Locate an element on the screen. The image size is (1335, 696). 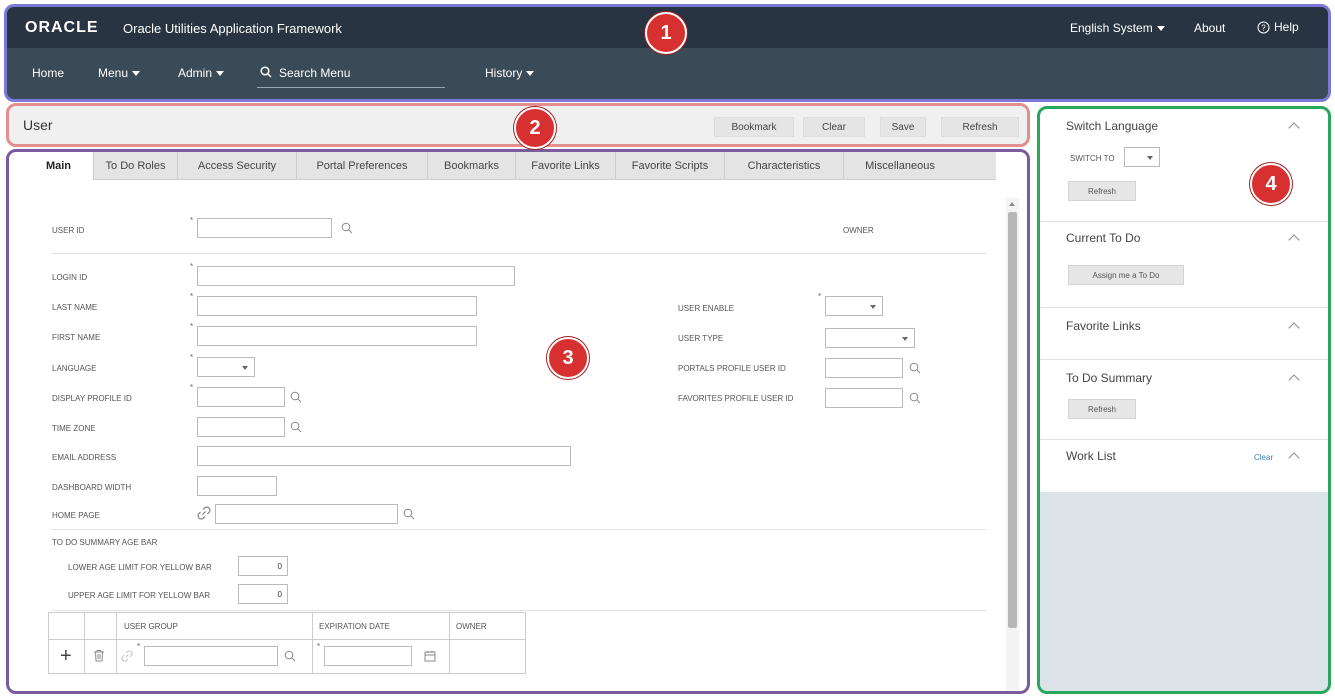
user-group-input is located at coordinates (211, 656).